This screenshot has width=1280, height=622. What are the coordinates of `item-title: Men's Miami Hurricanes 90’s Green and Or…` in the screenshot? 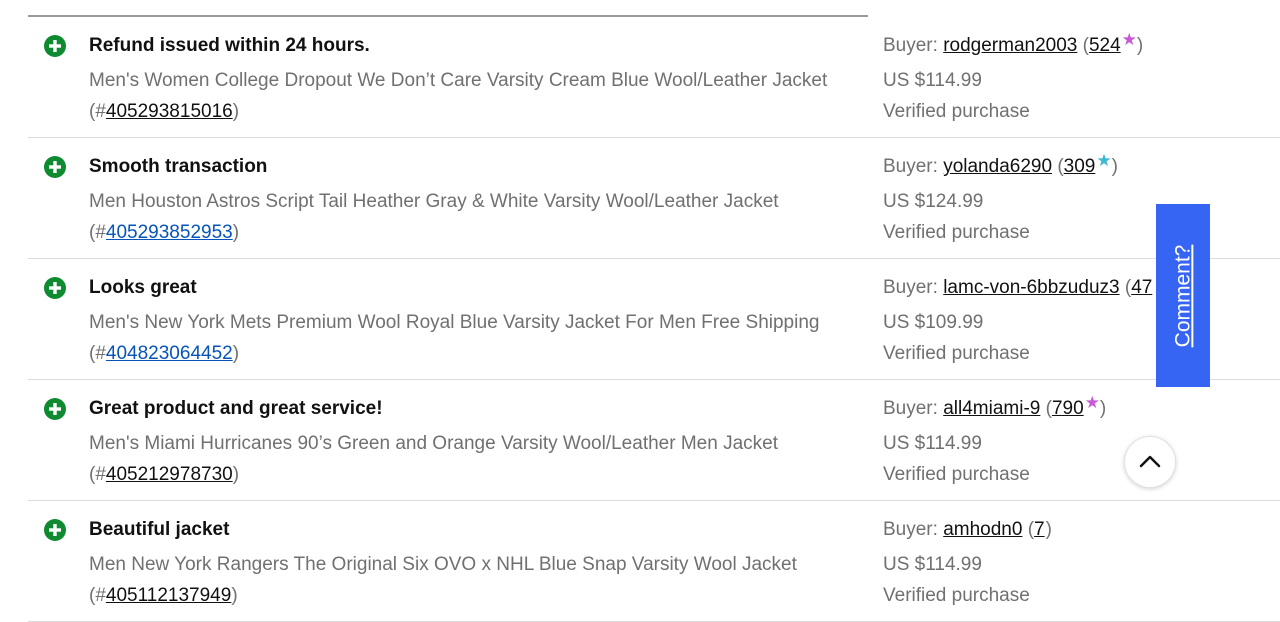 It's located at (433, 443).